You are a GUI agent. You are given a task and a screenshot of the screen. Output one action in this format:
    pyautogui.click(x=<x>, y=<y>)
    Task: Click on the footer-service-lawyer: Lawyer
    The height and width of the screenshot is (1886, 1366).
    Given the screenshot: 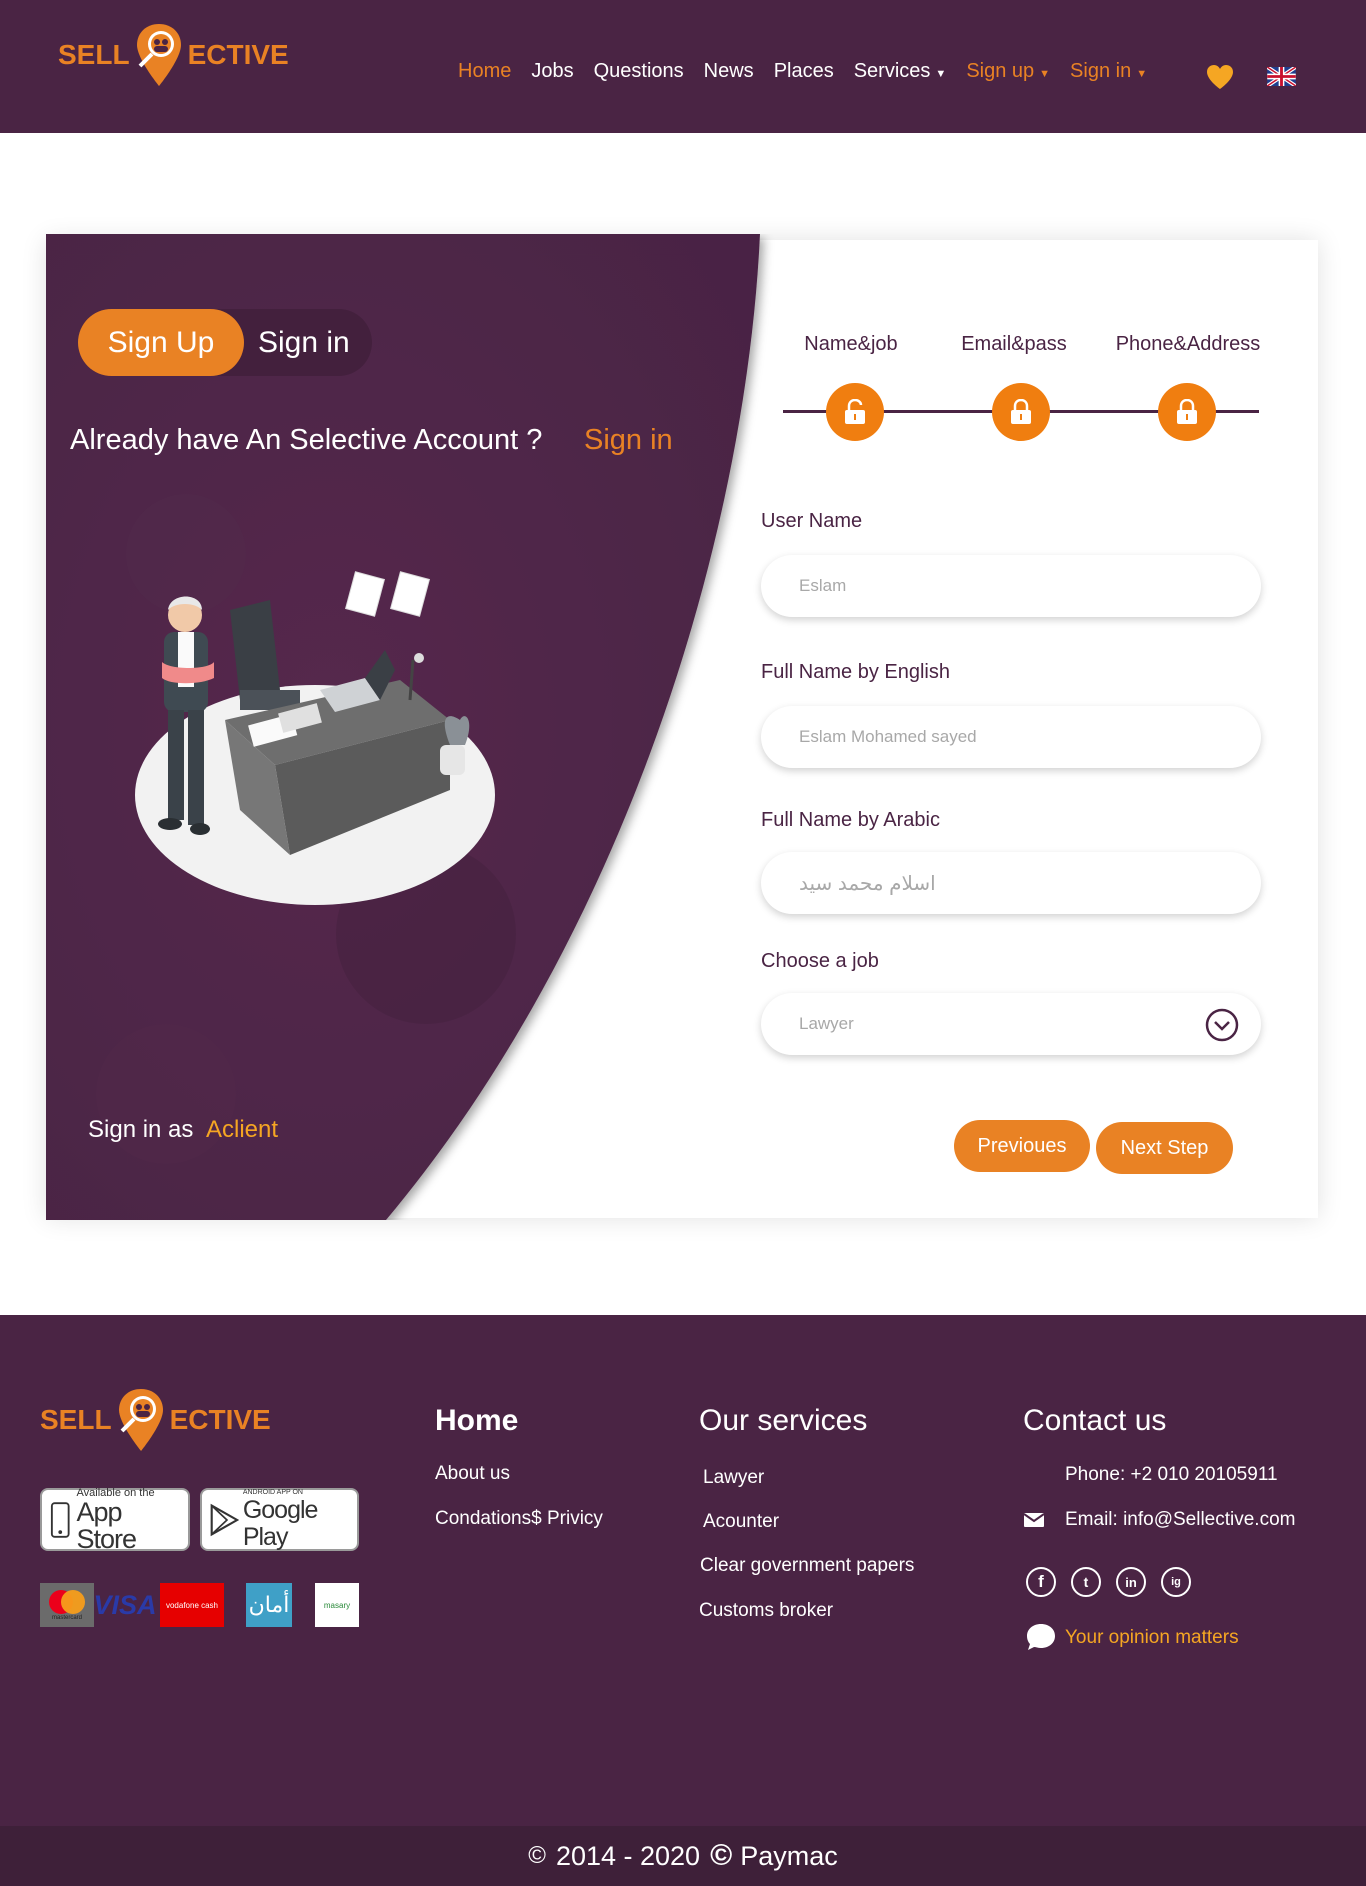 What is the action you would take?
    pyautogui.click(x=733, y=1478)
    